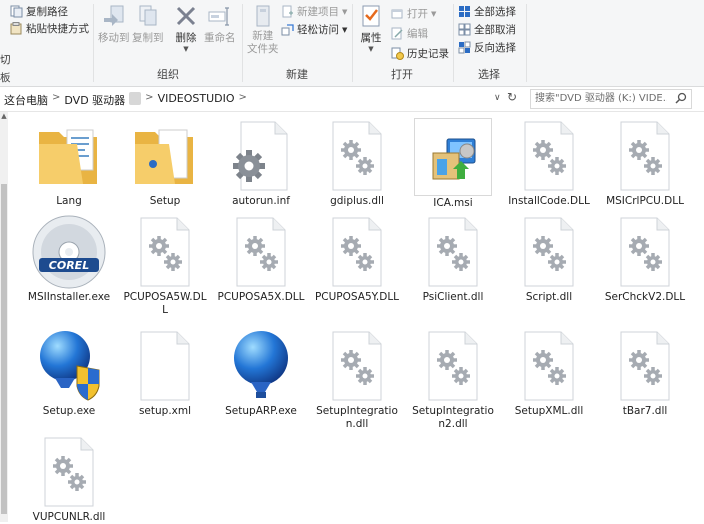 This screenshot has height=524, width=704. I want to click on balloon-icon, so click(261, 366).